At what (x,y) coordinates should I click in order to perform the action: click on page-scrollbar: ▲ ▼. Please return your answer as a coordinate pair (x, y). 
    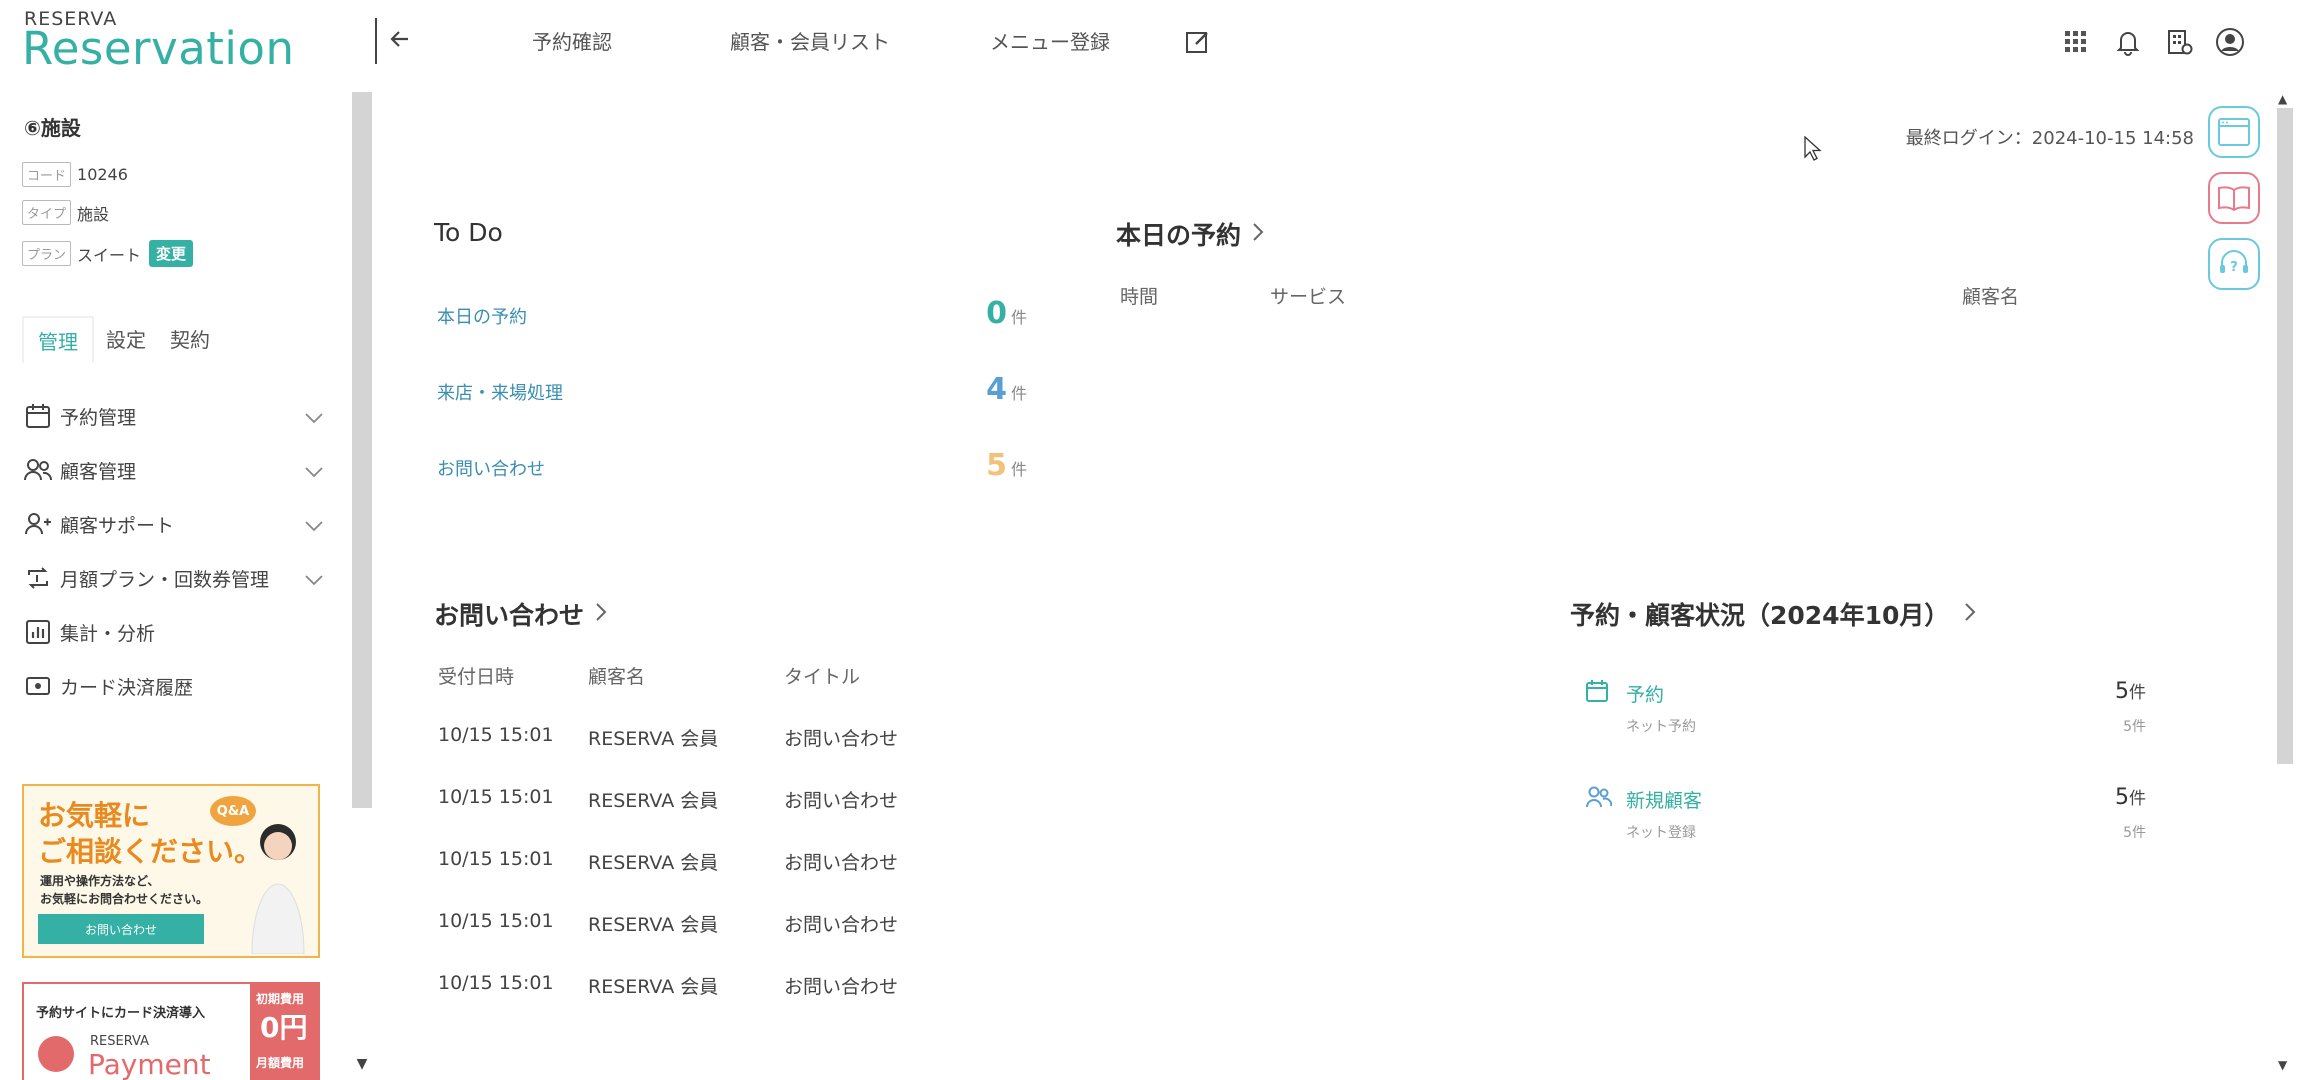
    Looking at the image, I should click on (2285, 584).